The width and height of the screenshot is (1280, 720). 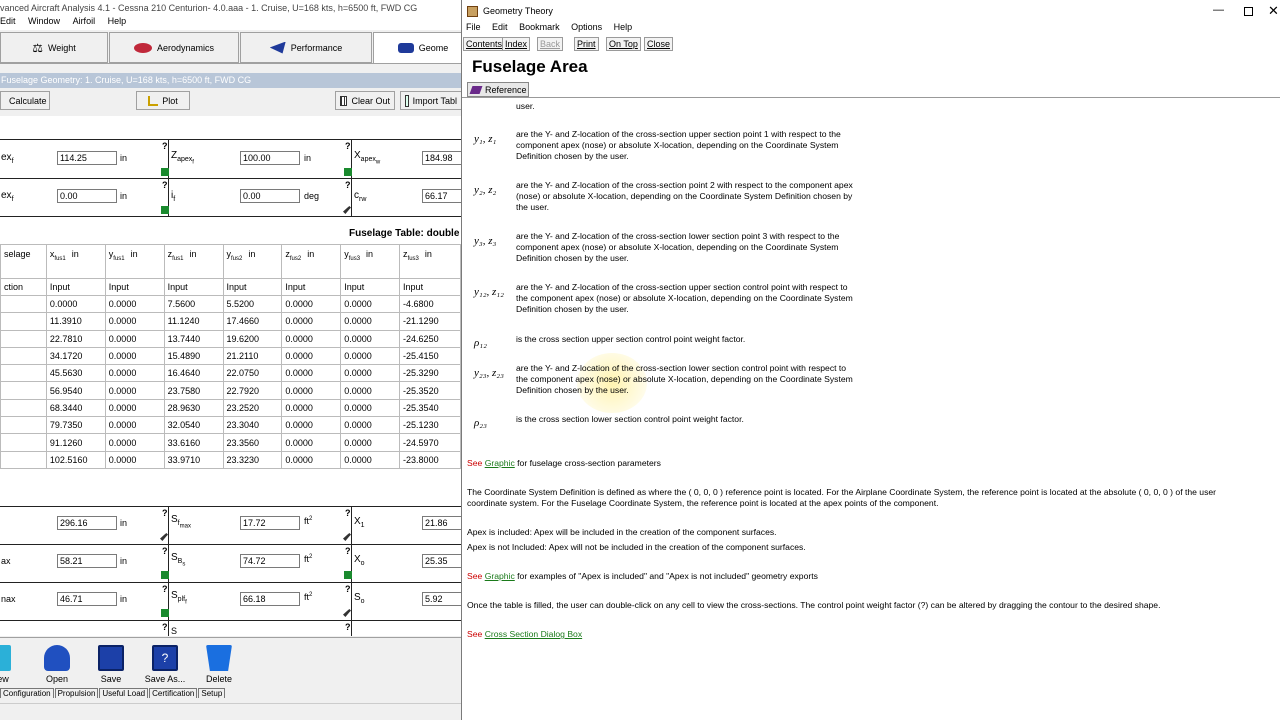 What do you see at coordinates (75, 338) in the screenshot?
I see `table-cell: 22.7810` at bounding box center [75, 338].